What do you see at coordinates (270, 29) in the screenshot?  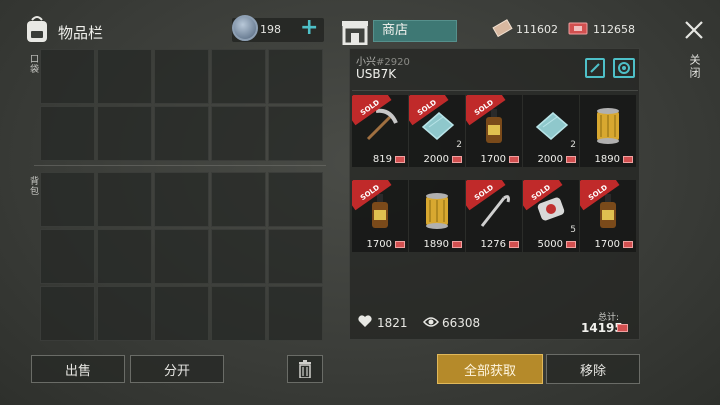 I see `coin-count: 198` at bounding box center [270, 29].